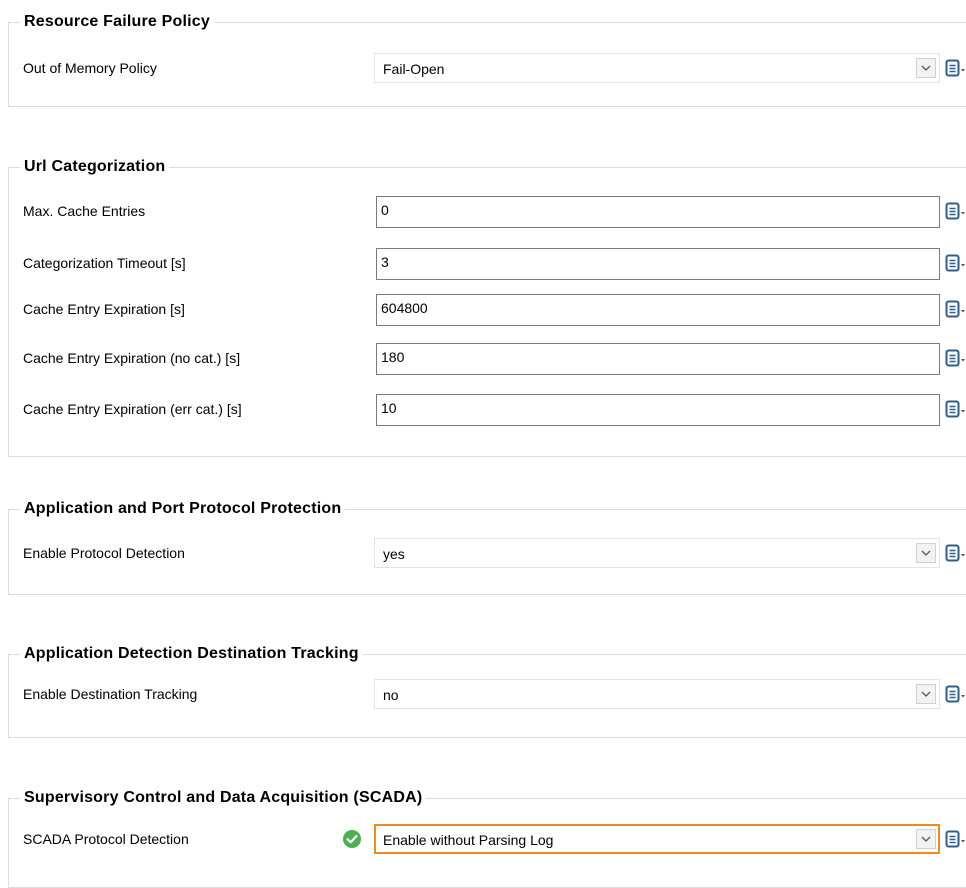 Image resolution: width=966 pixels, height=888 pixels. What do you see at coordinates (385, 210) in the screenshot?
I see `input-value: 0` at bounding box center [385, 210].